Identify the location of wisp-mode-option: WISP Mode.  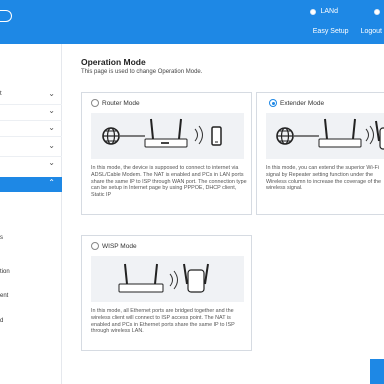
(114, 246).